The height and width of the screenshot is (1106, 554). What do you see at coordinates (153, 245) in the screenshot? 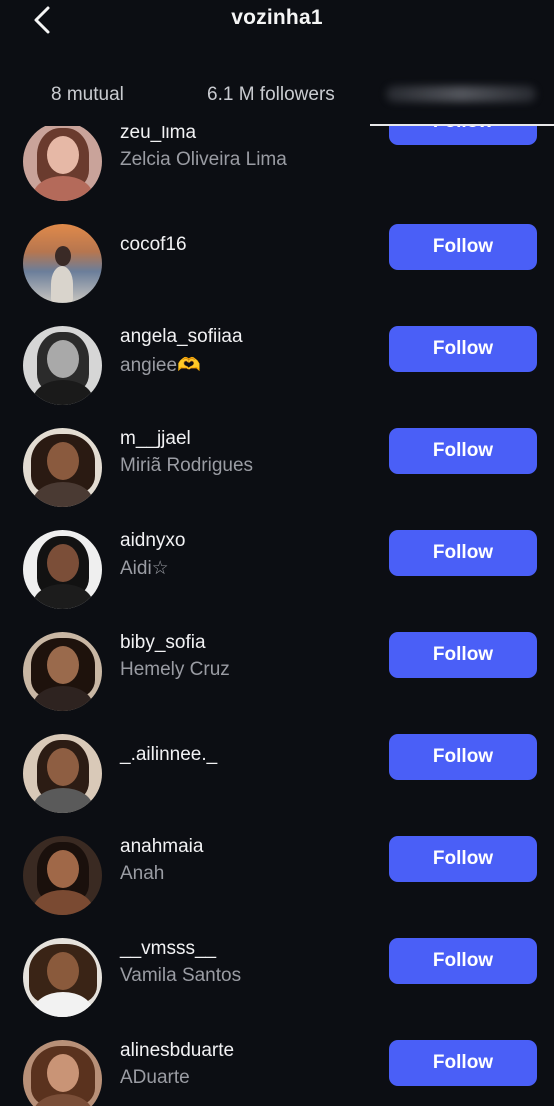
I see `username: cocof16` at bounding box center [153, 245].